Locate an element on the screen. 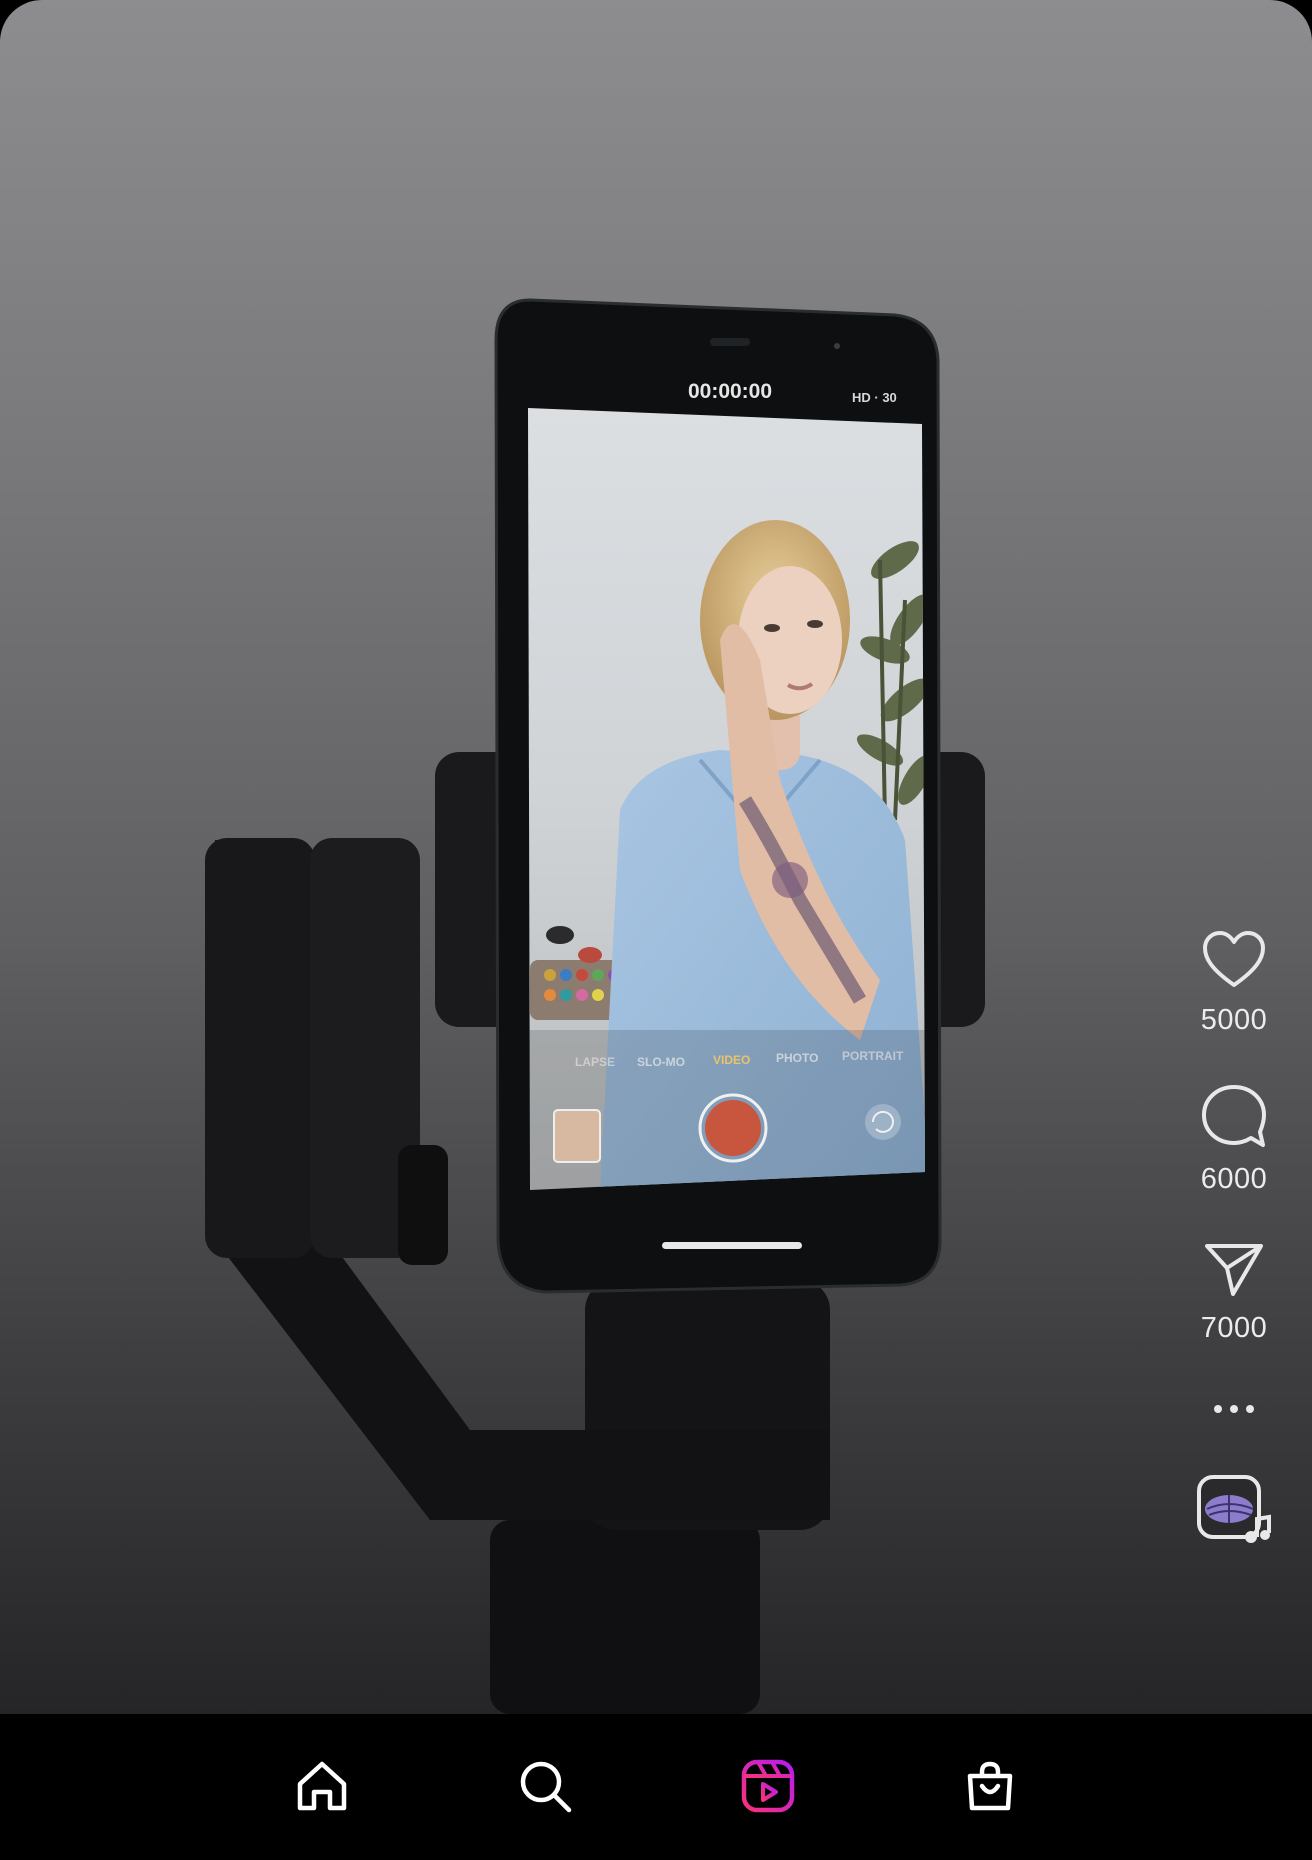 The image size is (1312, 1860). gimbal-base is located at coordinates (625, 1617).